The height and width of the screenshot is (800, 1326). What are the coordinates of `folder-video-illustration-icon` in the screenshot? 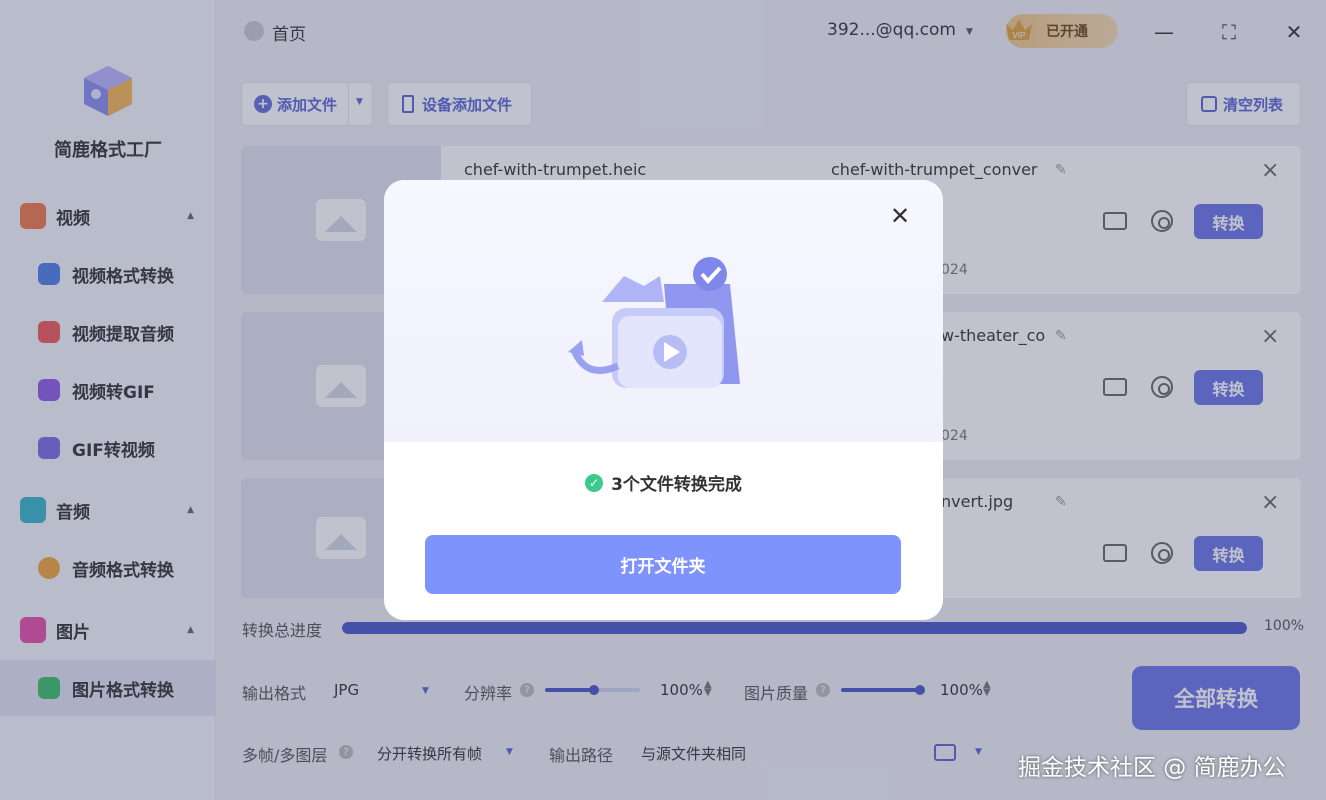 It's located at (654, 322).